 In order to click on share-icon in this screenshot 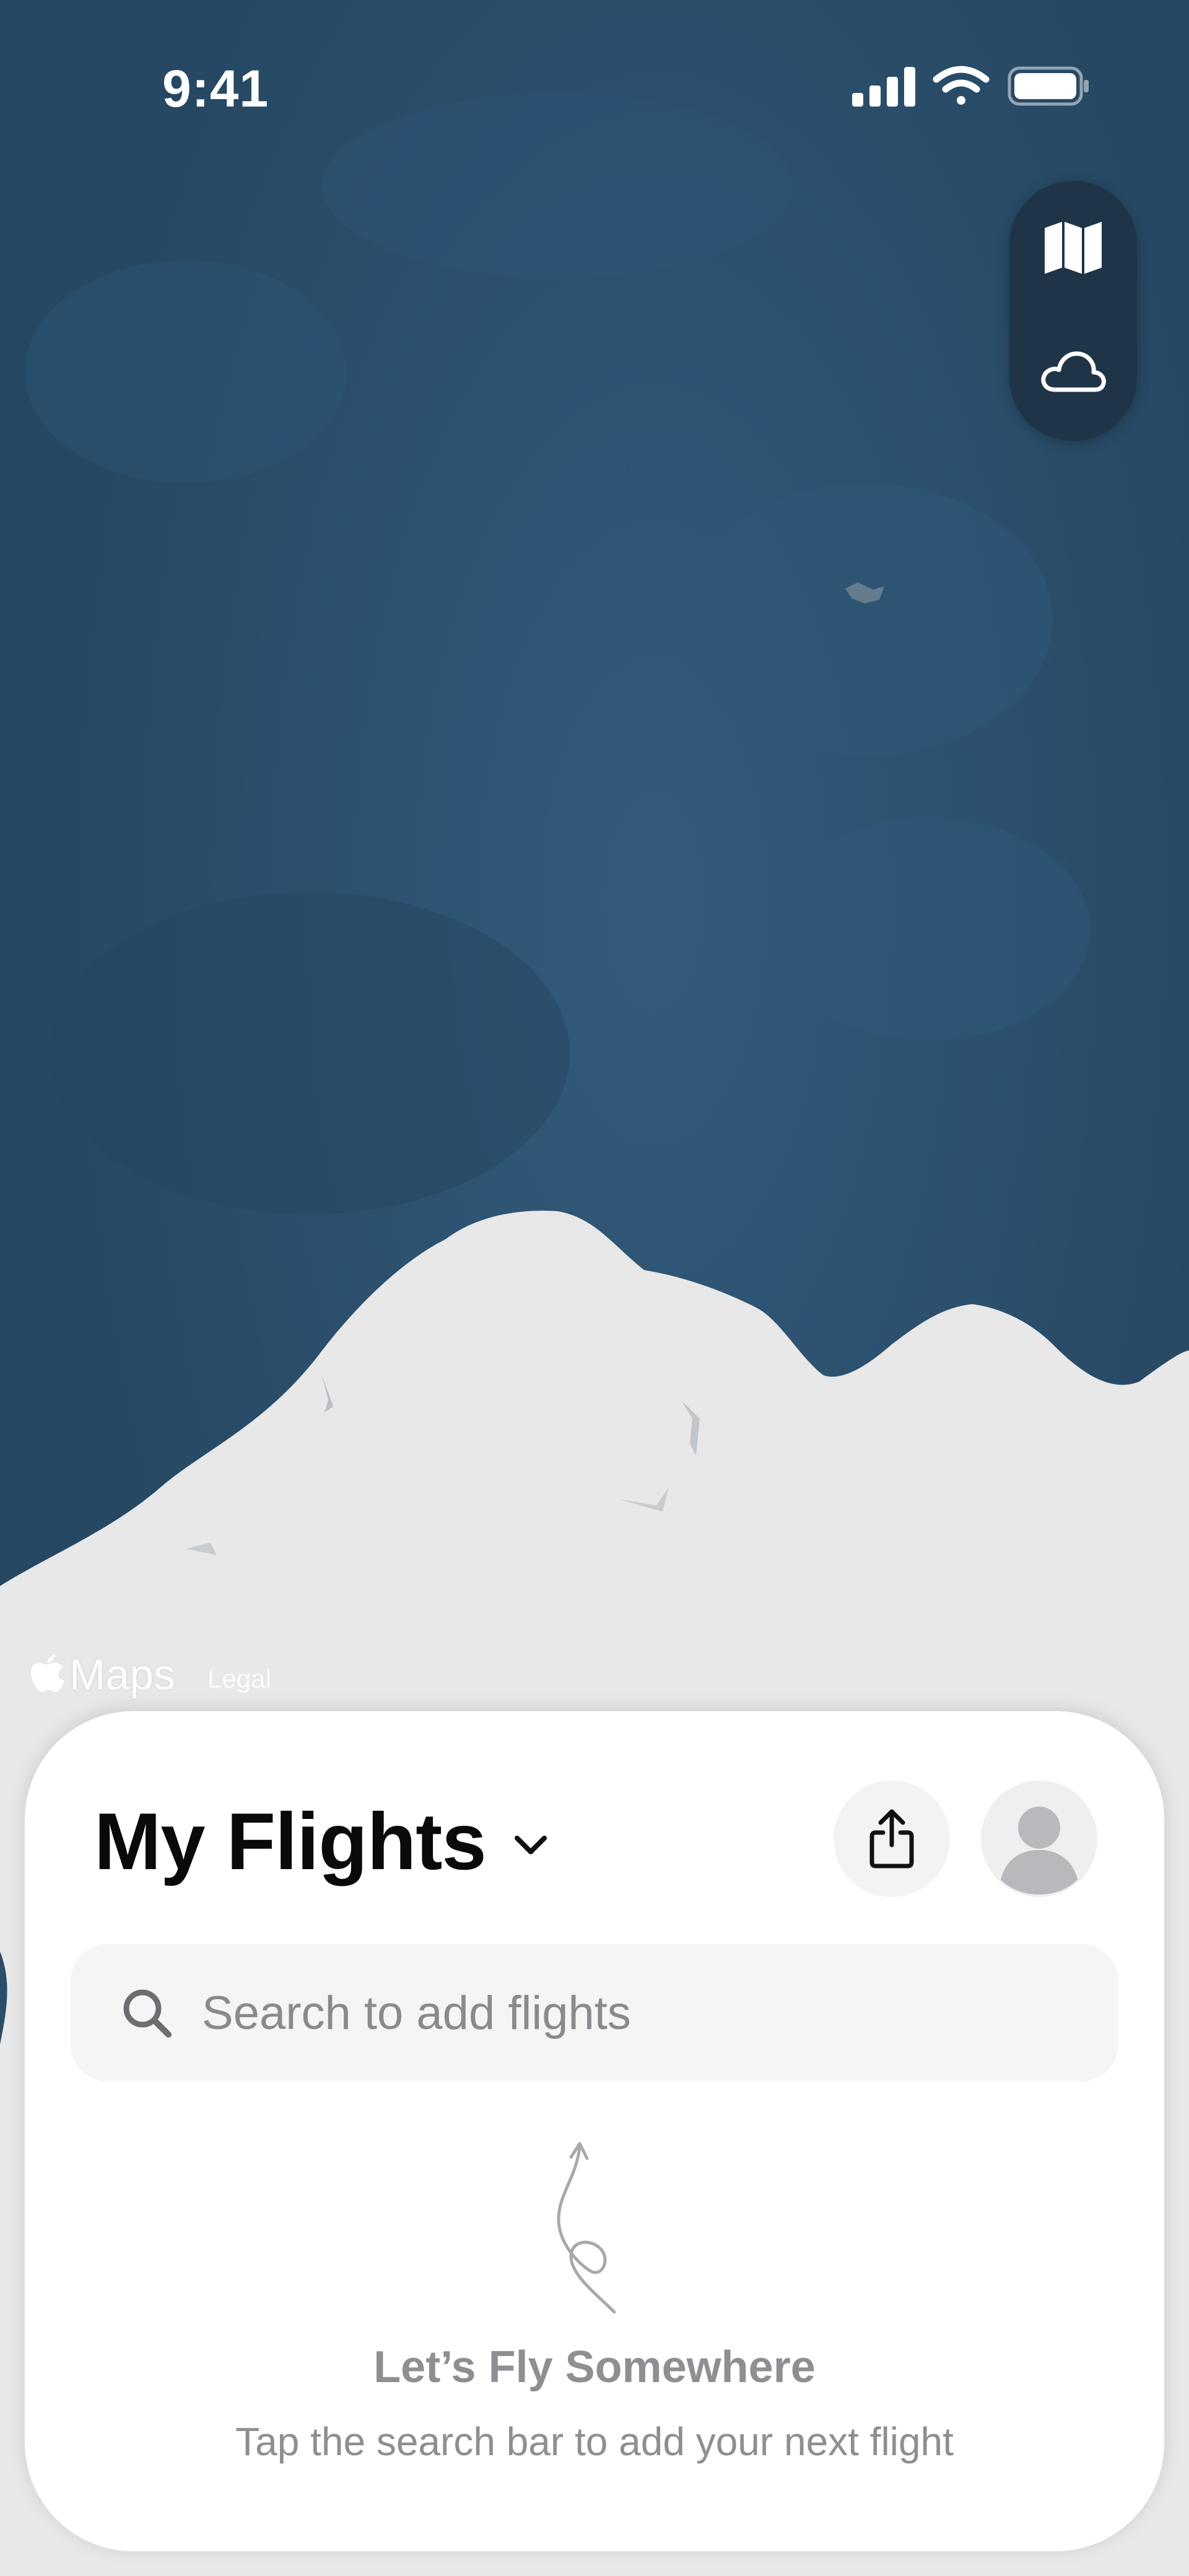, I will do `click(891, 1838)`.